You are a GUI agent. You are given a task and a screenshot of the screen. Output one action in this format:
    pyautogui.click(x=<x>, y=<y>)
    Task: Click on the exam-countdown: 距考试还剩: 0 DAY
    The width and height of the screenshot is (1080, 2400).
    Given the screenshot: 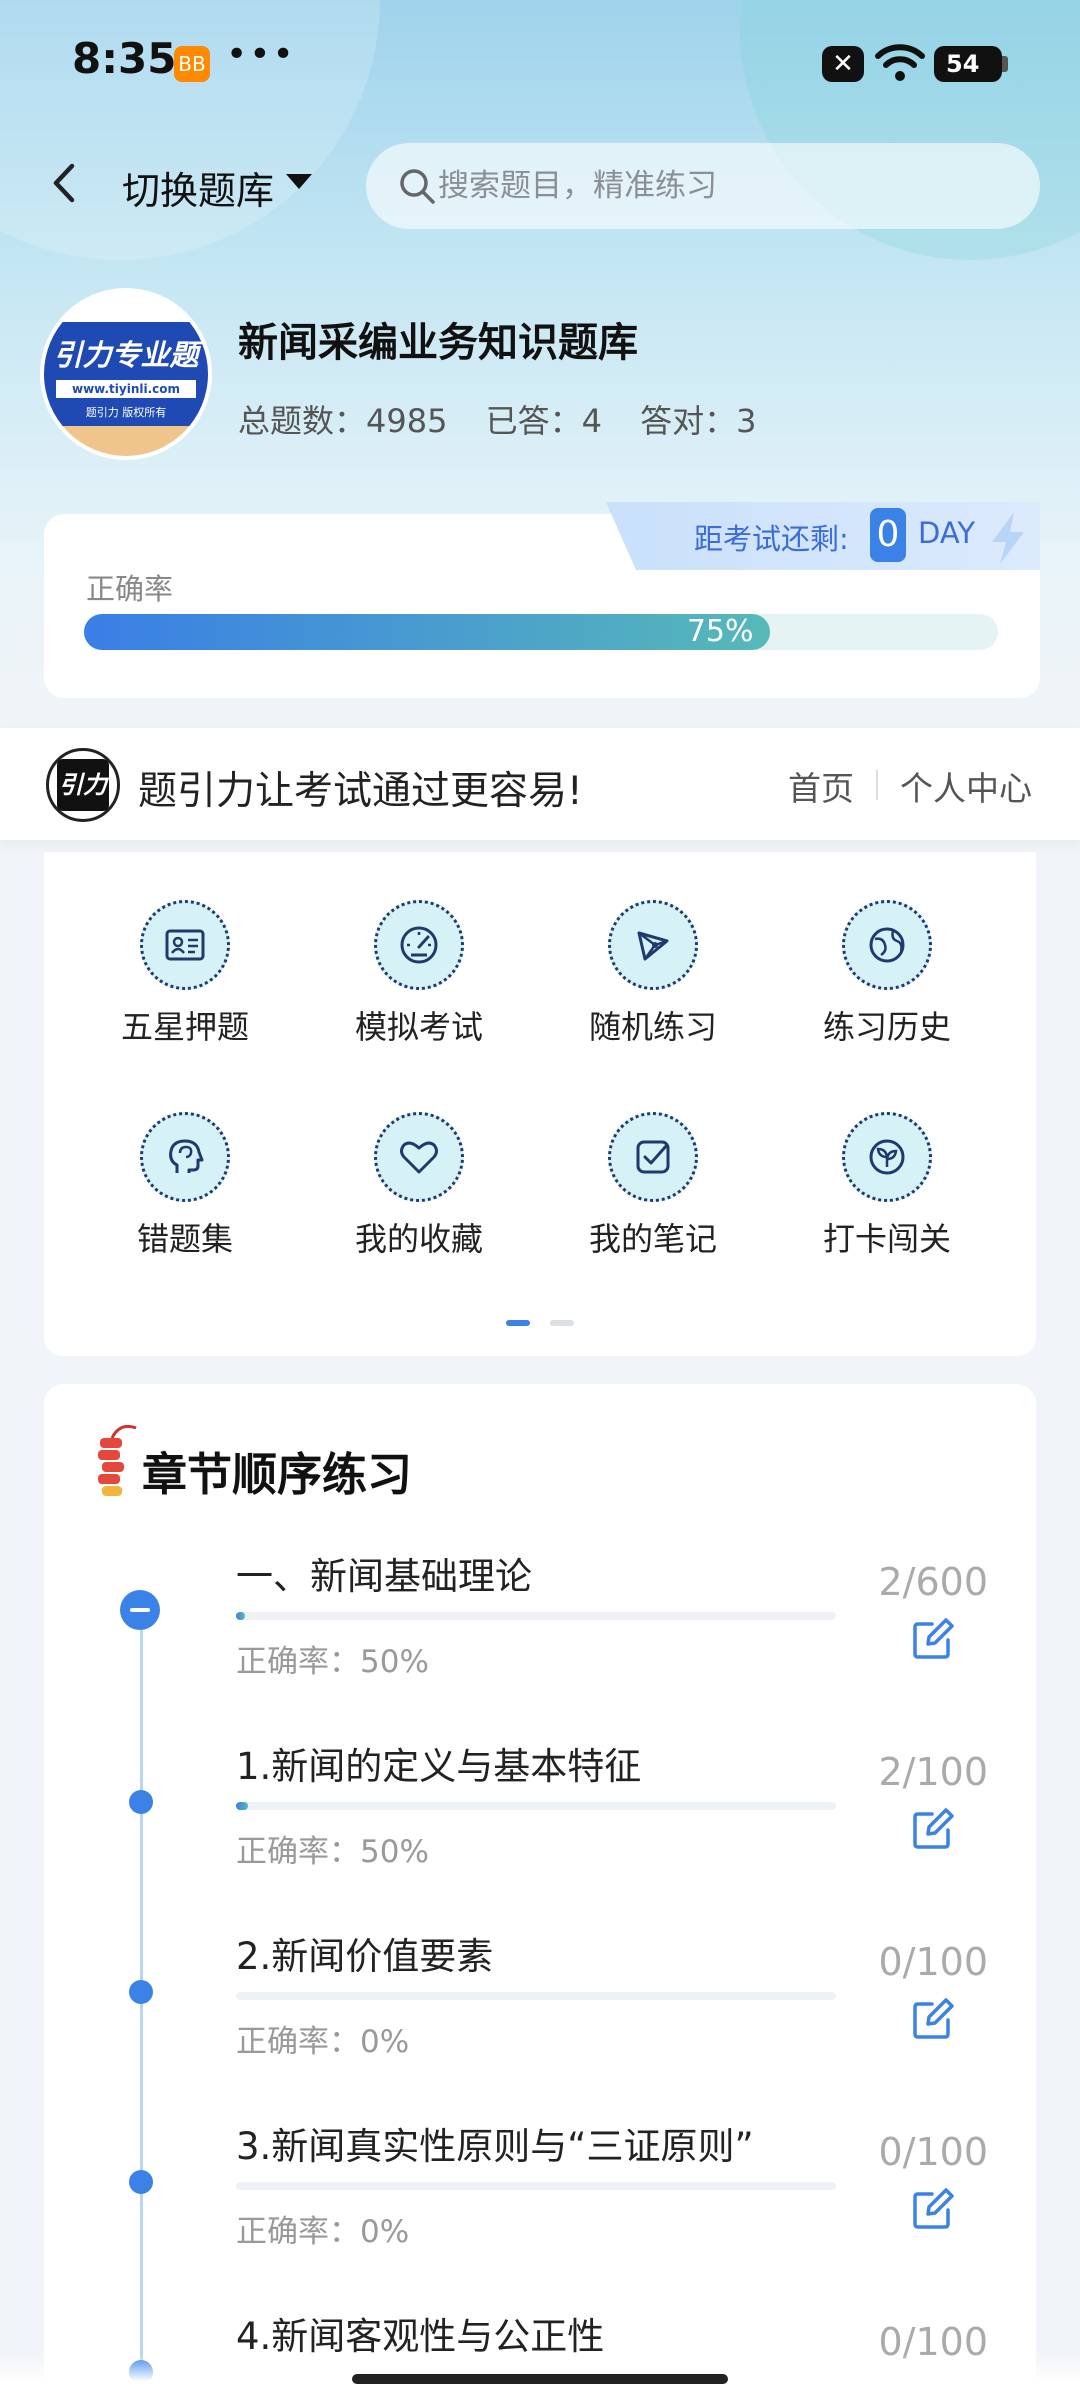 What is the action you would take?
    pyautogui.click(x=823, y=536)
    